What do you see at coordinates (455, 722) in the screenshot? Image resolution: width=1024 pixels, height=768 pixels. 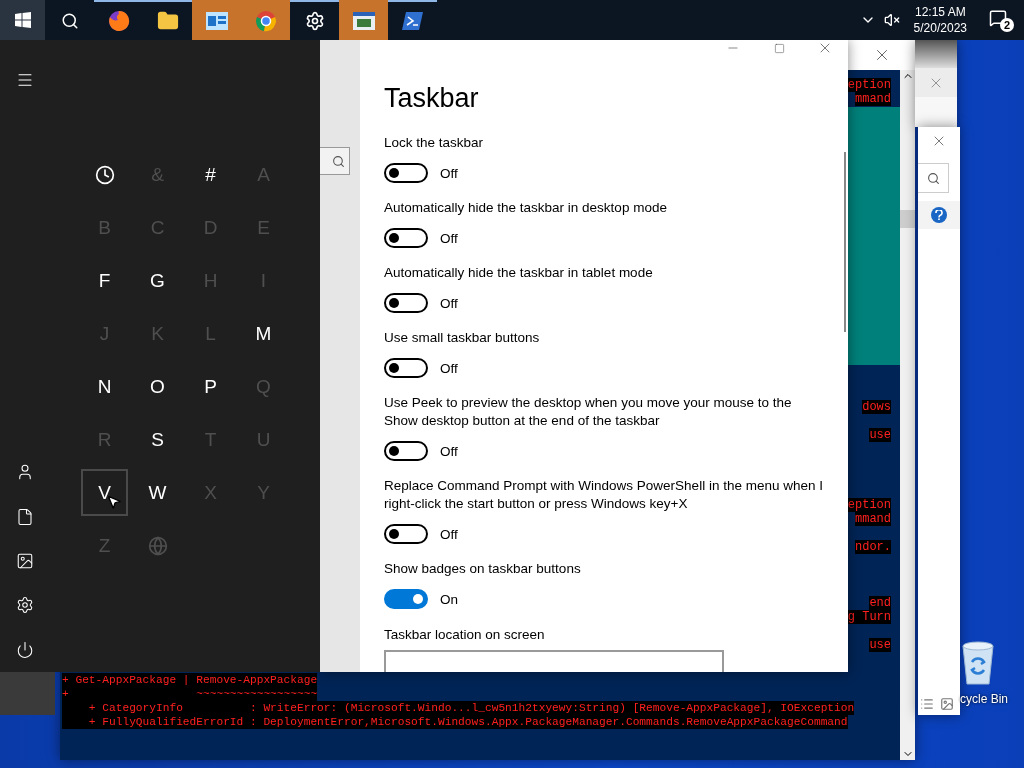 I see `console-text: + FullyQualifiedErrorId : DeploymentError,Microsoft.Windows.Appx.PackageManager.Commands.RemoveAppxPackageCommand` at bounding box center [455, 722].